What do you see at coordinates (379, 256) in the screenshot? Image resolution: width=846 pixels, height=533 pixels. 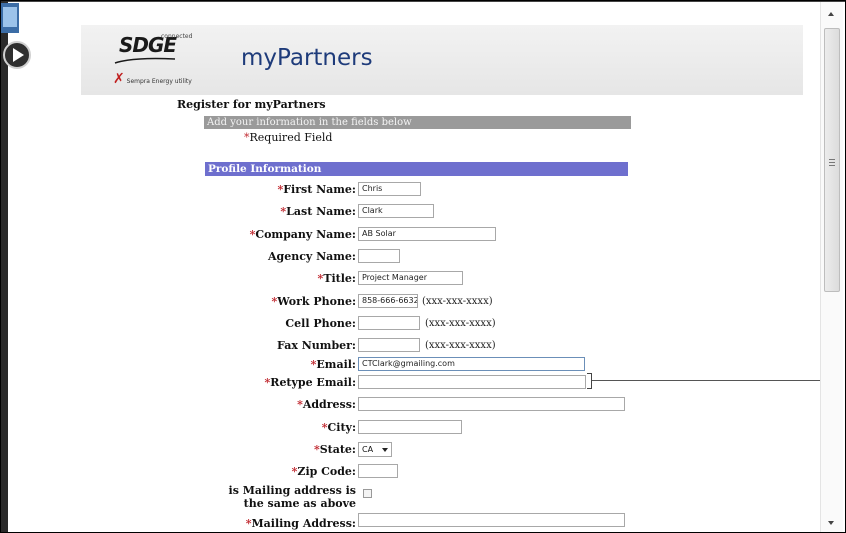 I see `agency-name-field` at bounding box center [379, 256].